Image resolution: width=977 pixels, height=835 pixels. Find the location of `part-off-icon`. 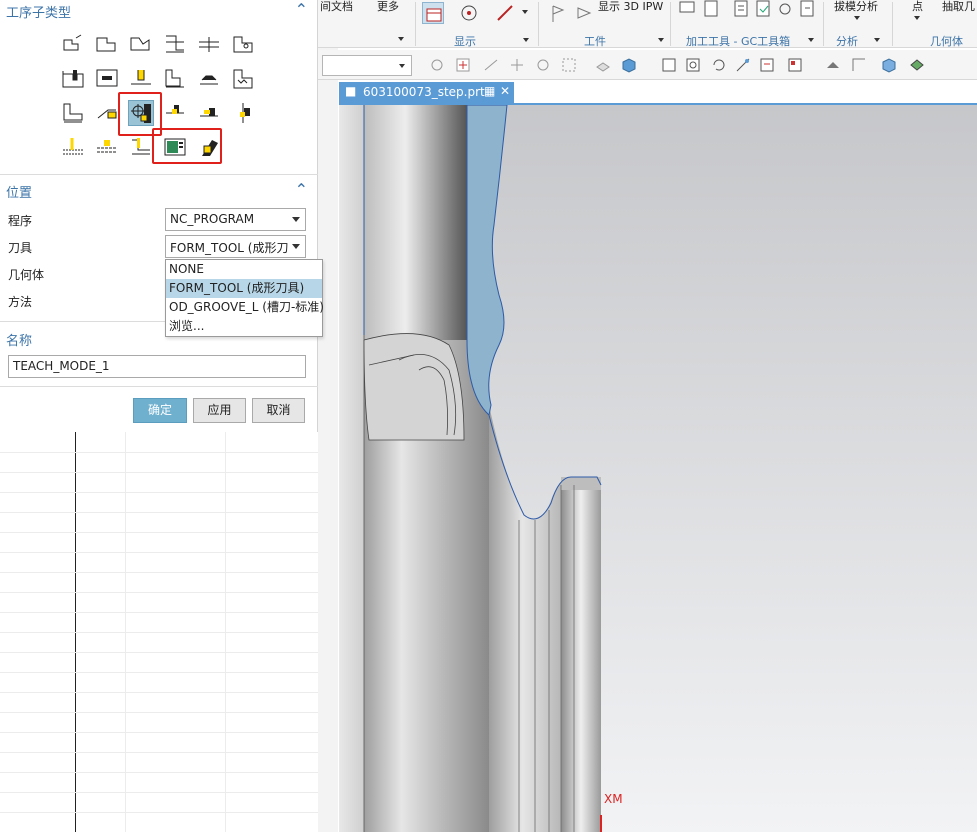

part-off-icon is located at coordinates (73, 113).